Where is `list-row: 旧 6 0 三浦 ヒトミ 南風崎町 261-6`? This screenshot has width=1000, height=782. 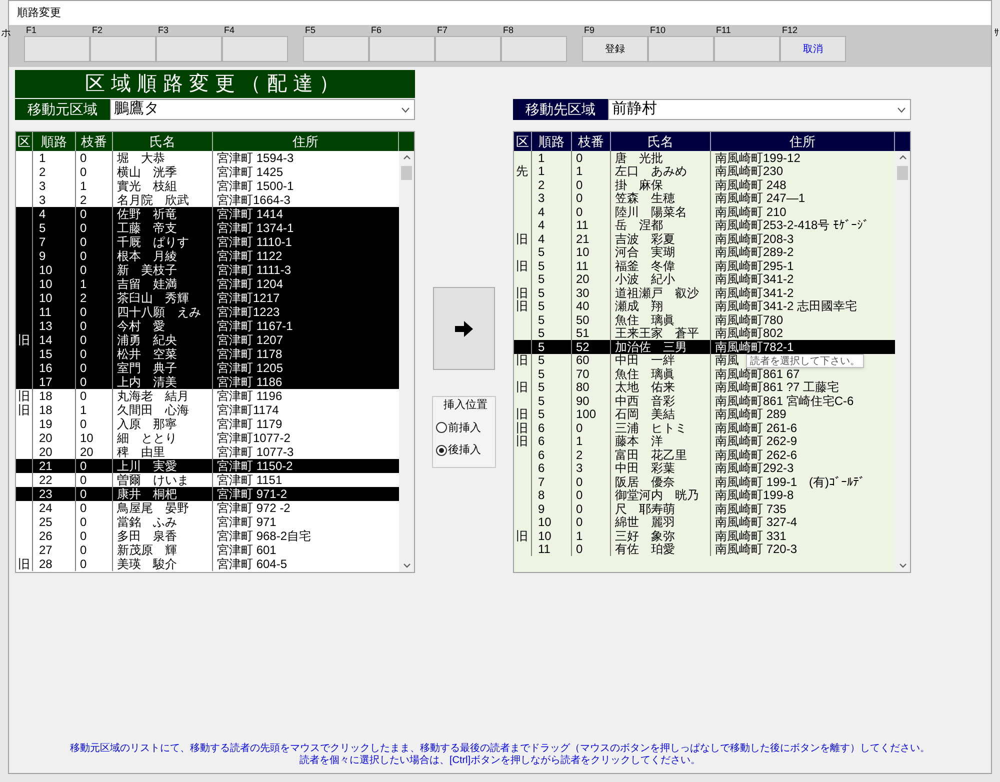 list-row: 旧 6 0 三浦 ヒトミ 南風崎町 261-6 is located at coordinates (704, 427).